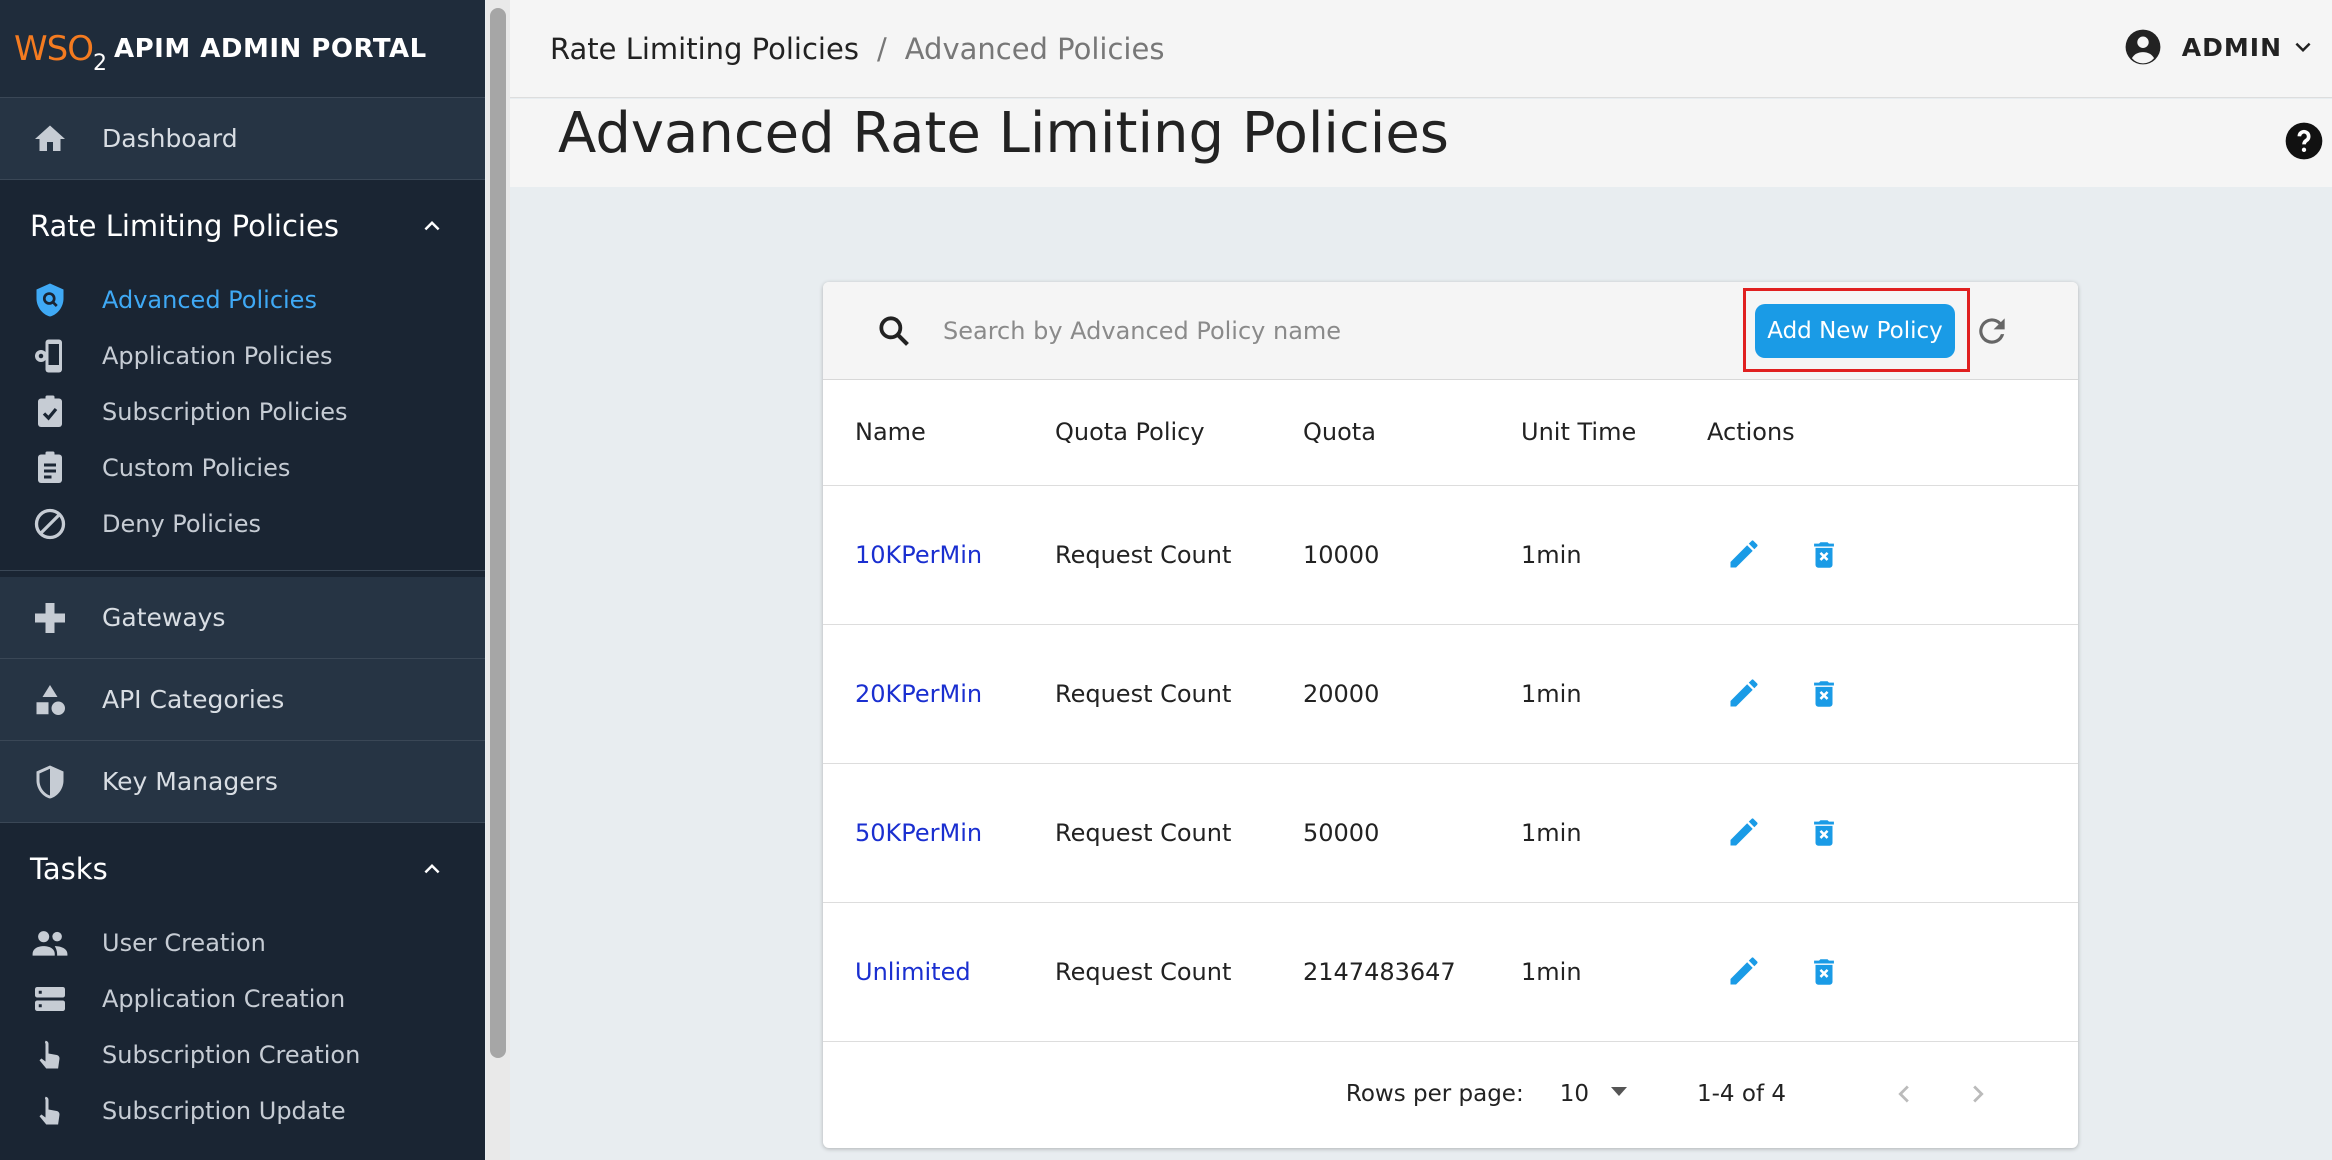 This screenshot has height=1160, width=2332. I want to click on account-icon, so click(2143, 47).